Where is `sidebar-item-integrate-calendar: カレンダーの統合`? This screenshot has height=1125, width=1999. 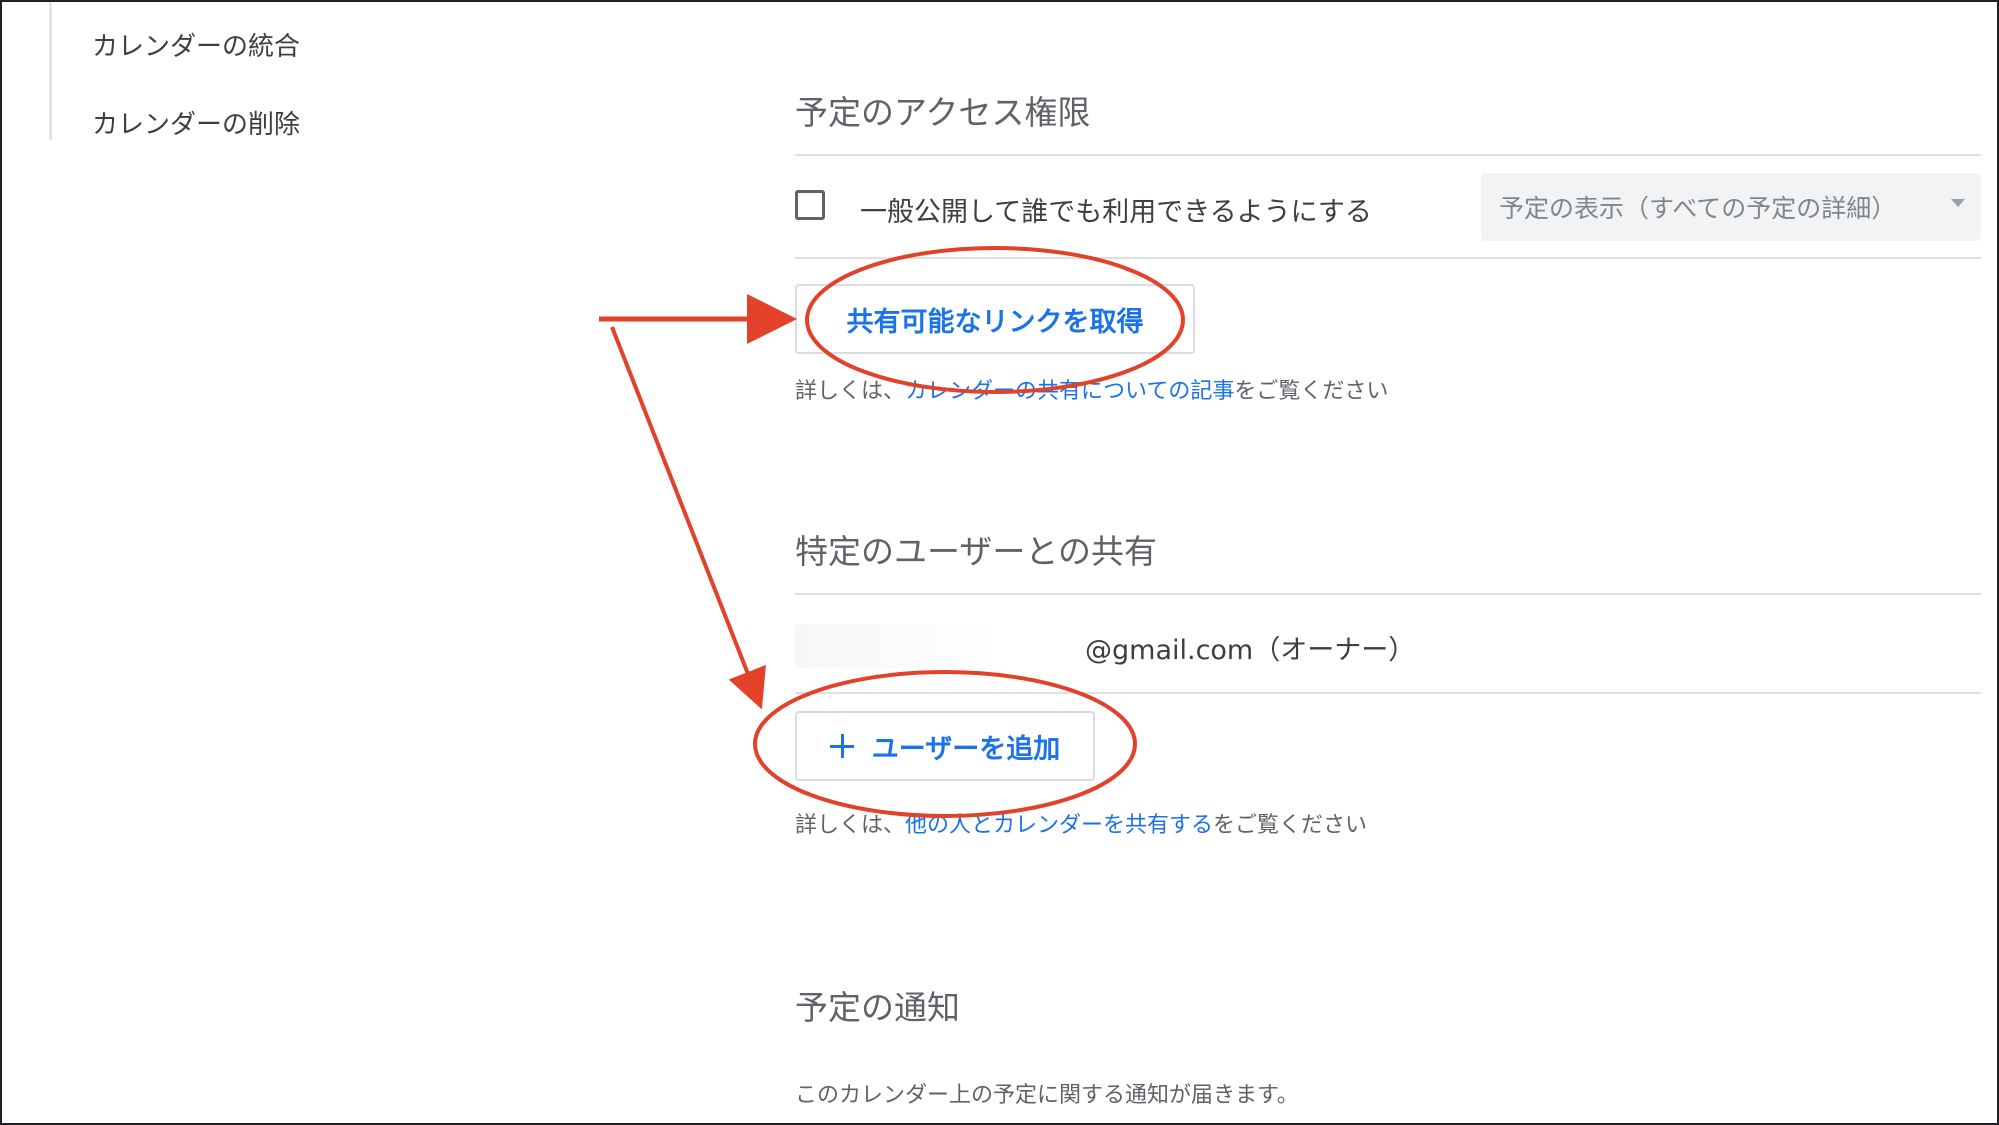
sidebar-item-integrate-calendar: カレンダーの統合 is located at coordinates (196, 44).